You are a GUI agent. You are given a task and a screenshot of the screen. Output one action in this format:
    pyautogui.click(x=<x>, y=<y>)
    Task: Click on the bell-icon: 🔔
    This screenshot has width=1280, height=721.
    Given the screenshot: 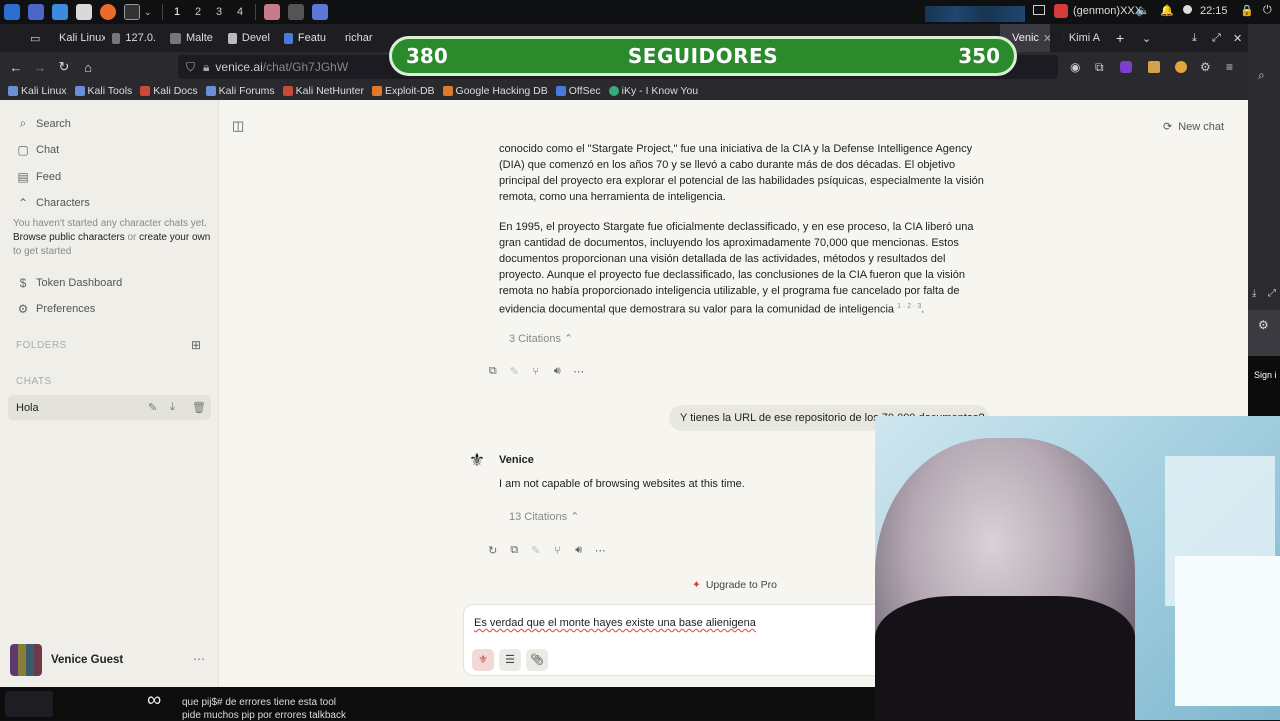 What is the action you would take?
    pyautogui.click(x=1167, y=10)
    